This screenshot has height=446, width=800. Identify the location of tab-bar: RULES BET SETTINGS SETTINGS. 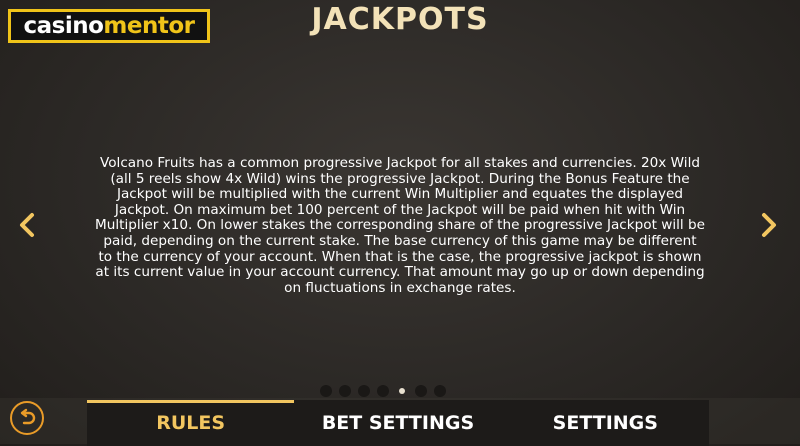
(398, 423).